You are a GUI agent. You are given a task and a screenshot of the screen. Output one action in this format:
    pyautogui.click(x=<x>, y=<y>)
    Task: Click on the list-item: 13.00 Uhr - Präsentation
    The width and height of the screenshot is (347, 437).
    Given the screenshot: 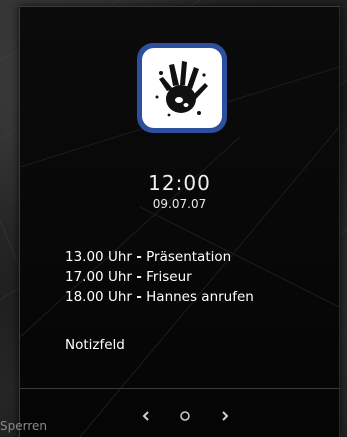 What is the action you would take?
    pyautogui.click(x=159, y=257)
    